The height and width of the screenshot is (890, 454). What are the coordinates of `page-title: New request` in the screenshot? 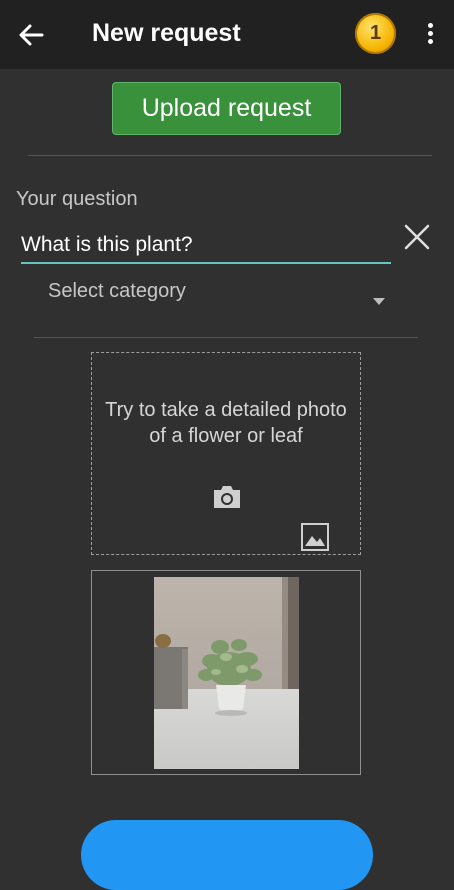 It's located at (166, 33).